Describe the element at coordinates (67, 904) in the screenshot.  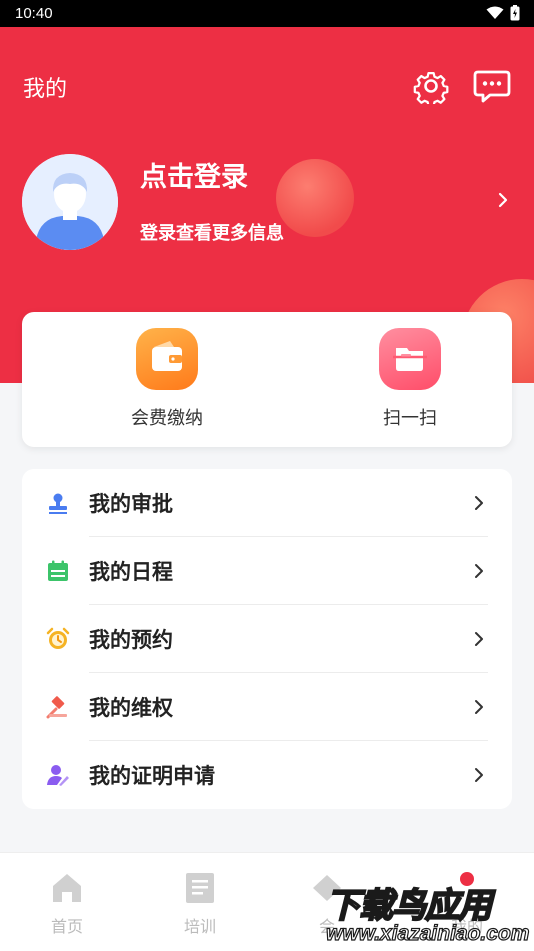
I see `tab-home: 首页` at that location.